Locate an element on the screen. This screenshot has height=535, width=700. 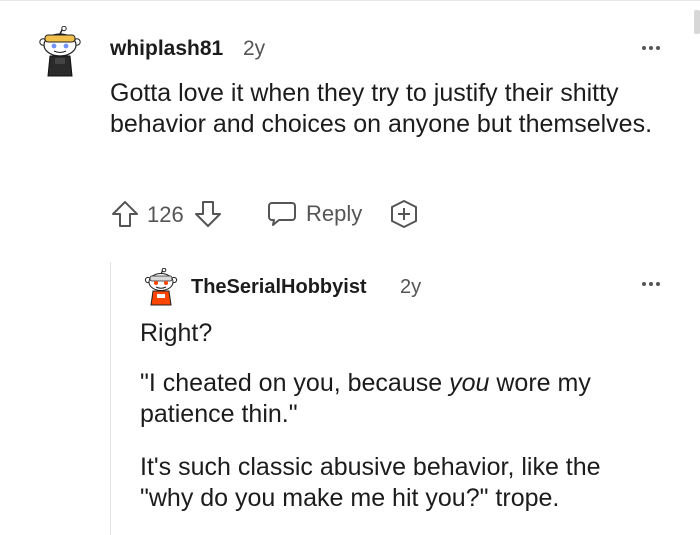
downvote-button is located at coordinates (209, 214).